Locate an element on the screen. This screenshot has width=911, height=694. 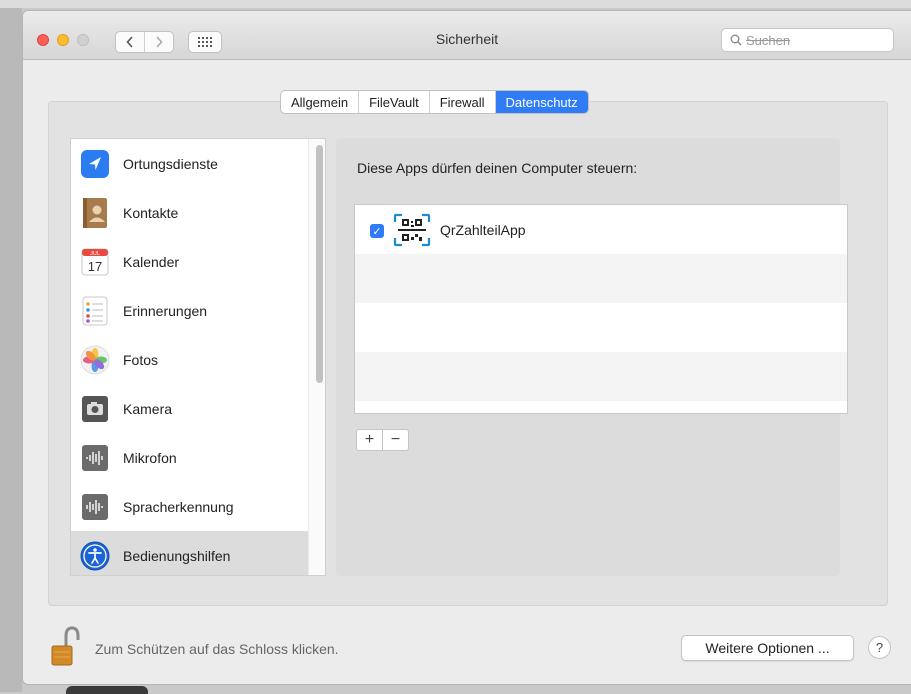
sidebar-item-kamera: Kamera is located at coordinates (189, 408).